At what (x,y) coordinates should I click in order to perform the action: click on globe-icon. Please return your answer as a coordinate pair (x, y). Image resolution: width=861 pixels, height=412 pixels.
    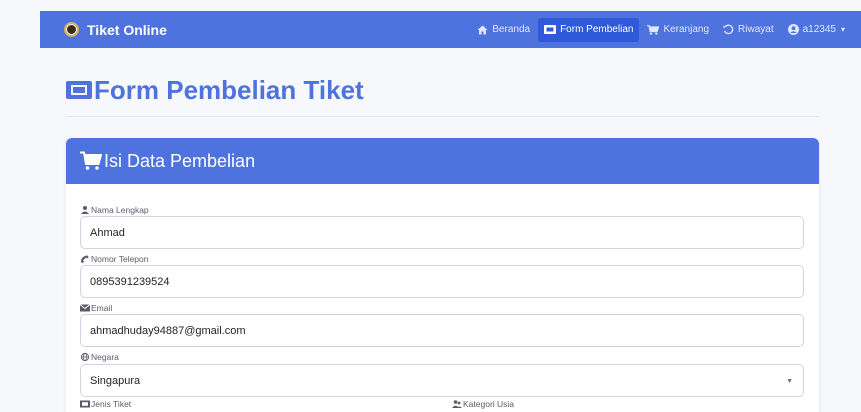
    Looking at the image, I should click on (85, 357).